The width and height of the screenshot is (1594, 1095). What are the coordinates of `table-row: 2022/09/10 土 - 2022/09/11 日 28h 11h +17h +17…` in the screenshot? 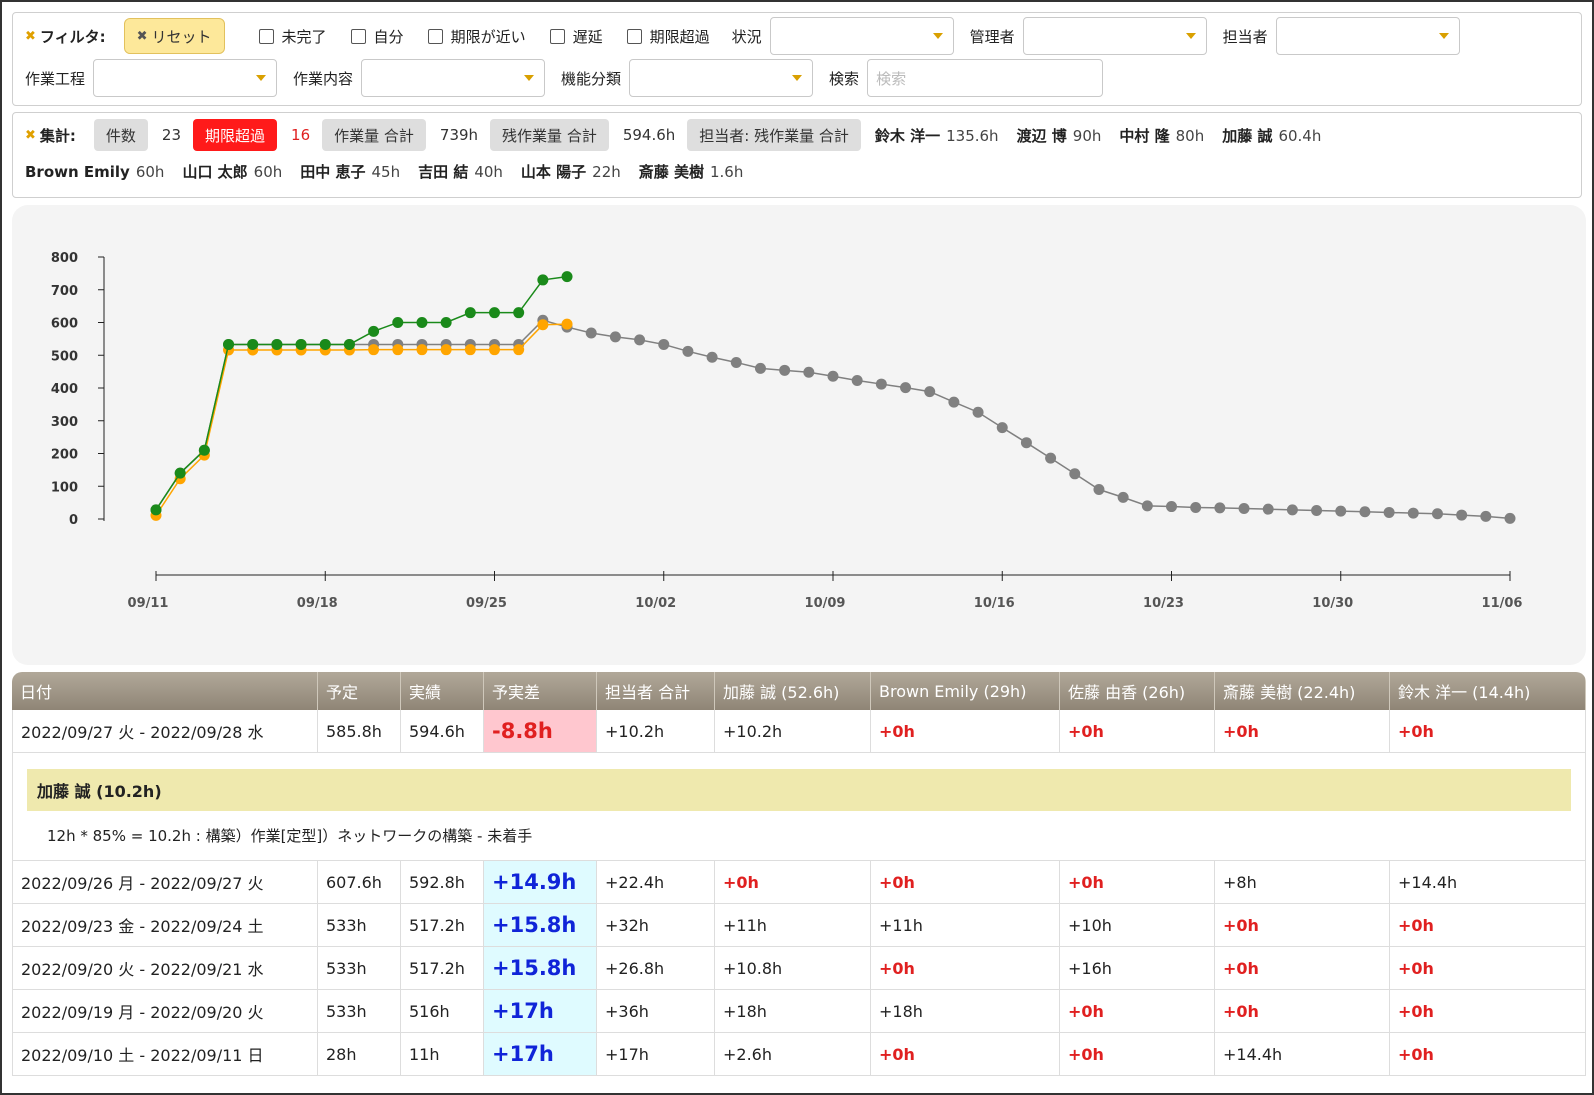 It's located at (799, 1054).